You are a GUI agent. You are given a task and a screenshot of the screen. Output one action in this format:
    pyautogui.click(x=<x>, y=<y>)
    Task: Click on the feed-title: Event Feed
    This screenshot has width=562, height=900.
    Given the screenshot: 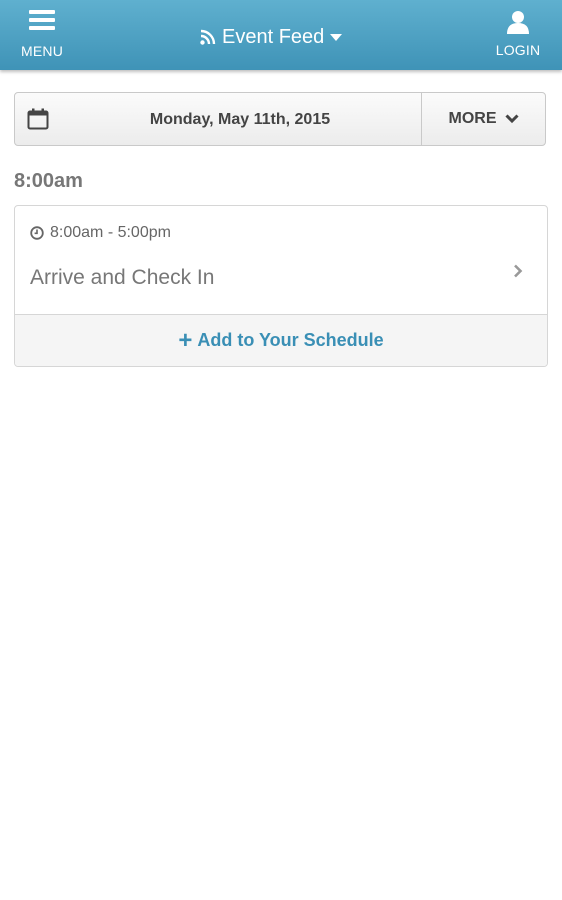 What is the action you would take?
    pyautogui.click(x=273, y=36)
    